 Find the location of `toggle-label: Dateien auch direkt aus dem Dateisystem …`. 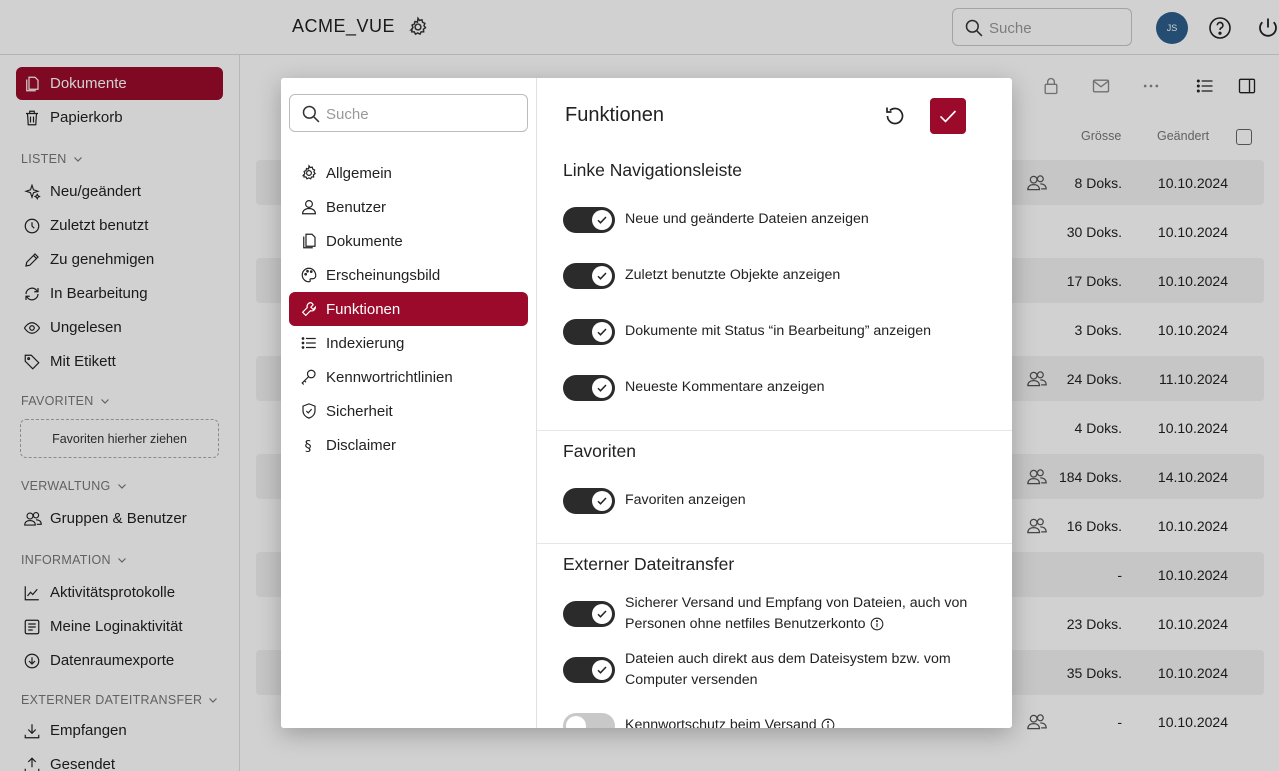

toggle-label: Dateien auch direkt aus dem Dateisystem … is located at coordinates (788, 669).